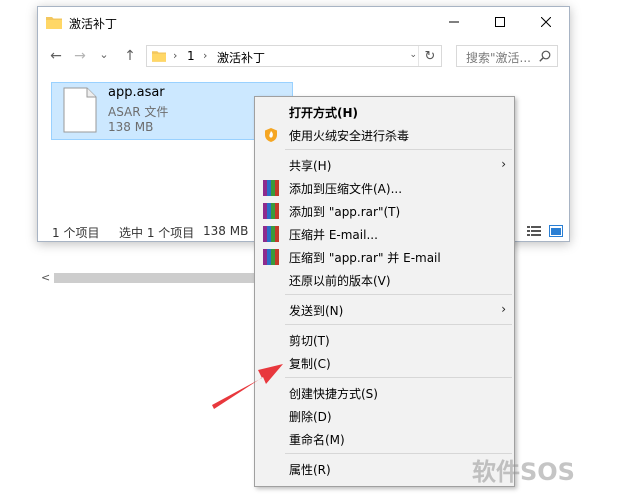 This screenshot has height=496, width=628. I want to click on menu-item-label: 发送到(N), so click(316, 311).